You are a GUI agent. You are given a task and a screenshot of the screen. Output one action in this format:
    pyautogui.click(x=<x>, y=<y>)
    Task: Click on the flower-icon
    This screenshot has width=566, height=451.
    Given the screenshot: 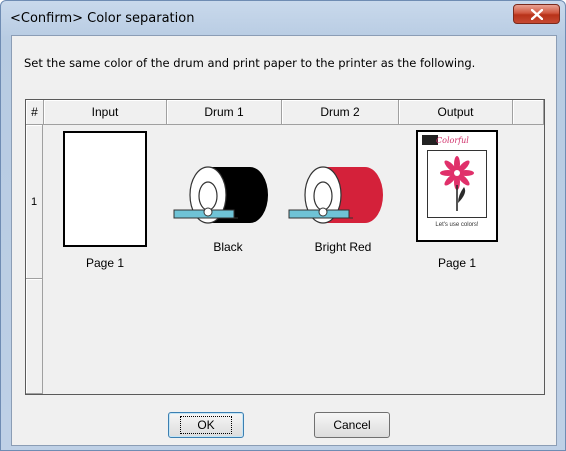 What is the action you would take?
    pyautogui.click(x=457, y=183)
    